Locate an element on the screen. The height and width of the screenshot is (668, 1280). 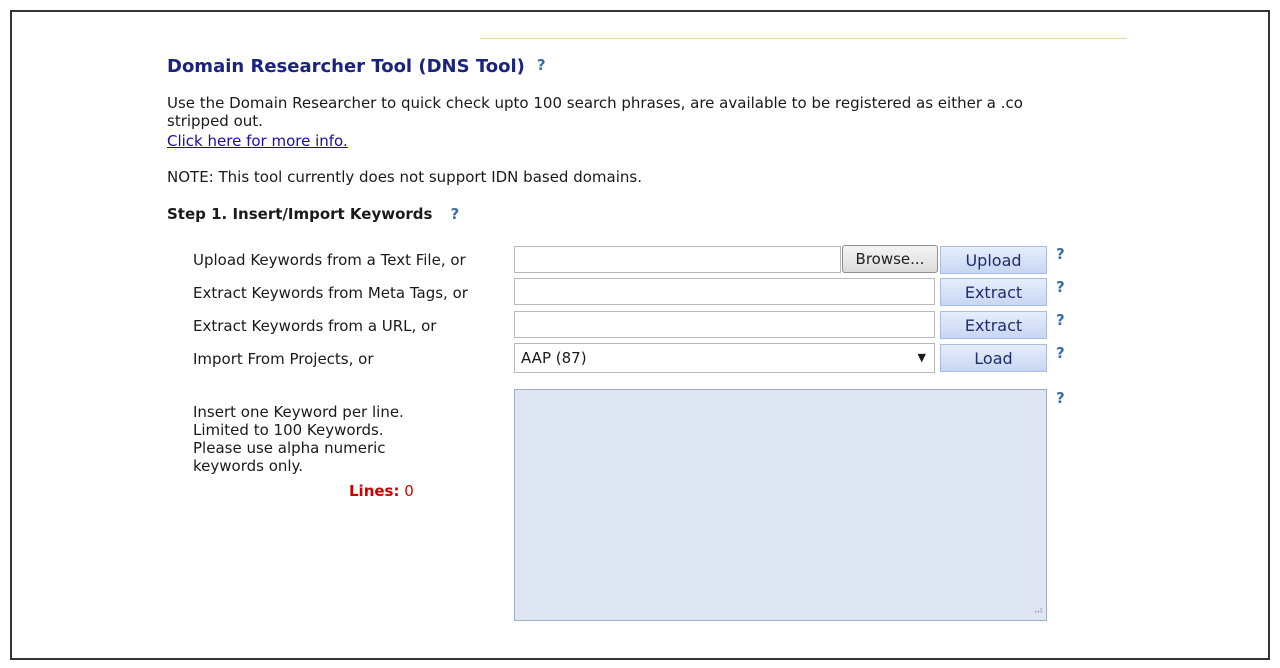
lines-count: 0 is located at coordinates (409, 491).